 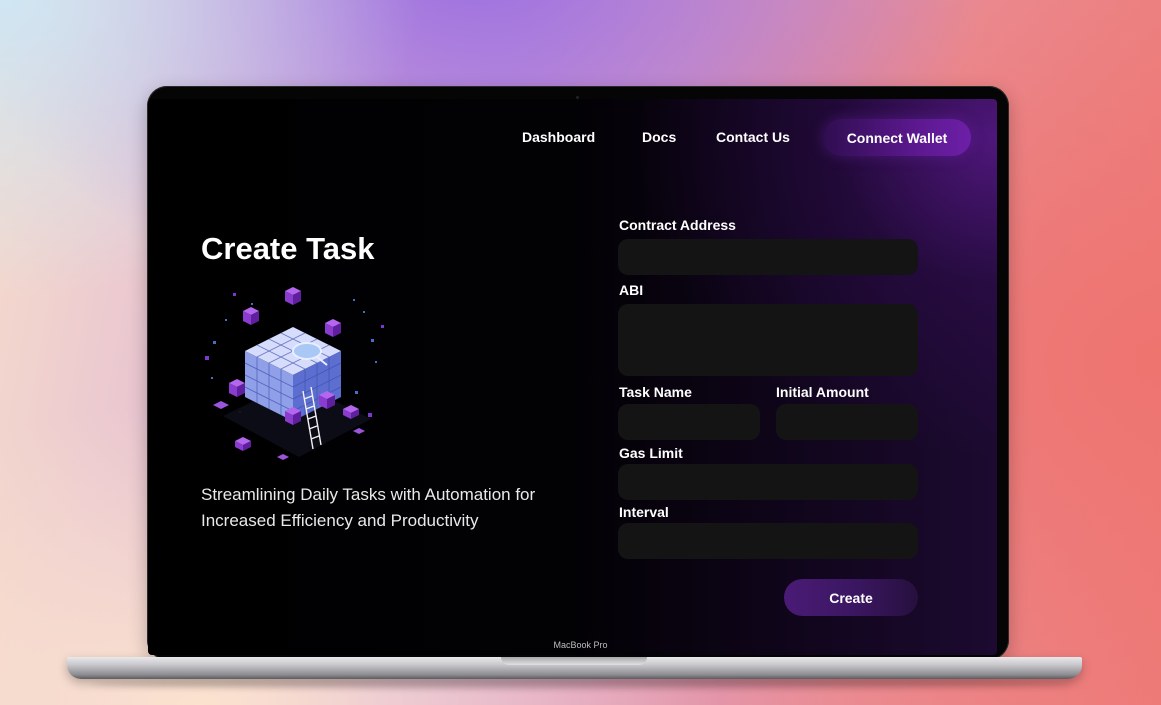 I want to click on gas-limit-input, so click(x=768, y=482).